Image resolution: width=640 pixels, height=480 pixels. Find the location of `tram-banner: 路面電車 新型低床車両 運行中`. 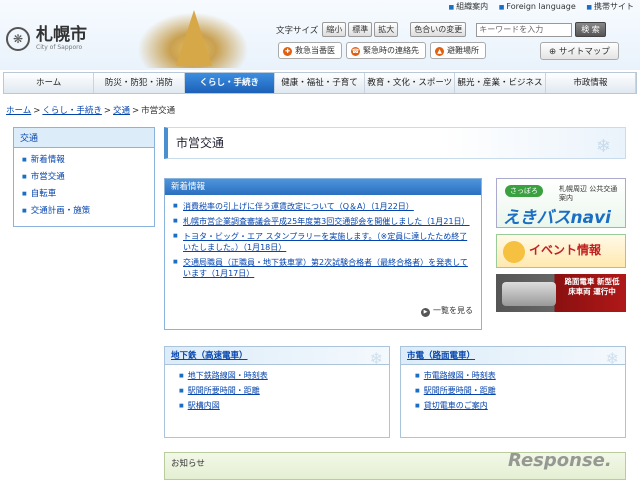

tram-banner: 路面電車 新型低床車両 運行中 is located at coordinates (561, 293).